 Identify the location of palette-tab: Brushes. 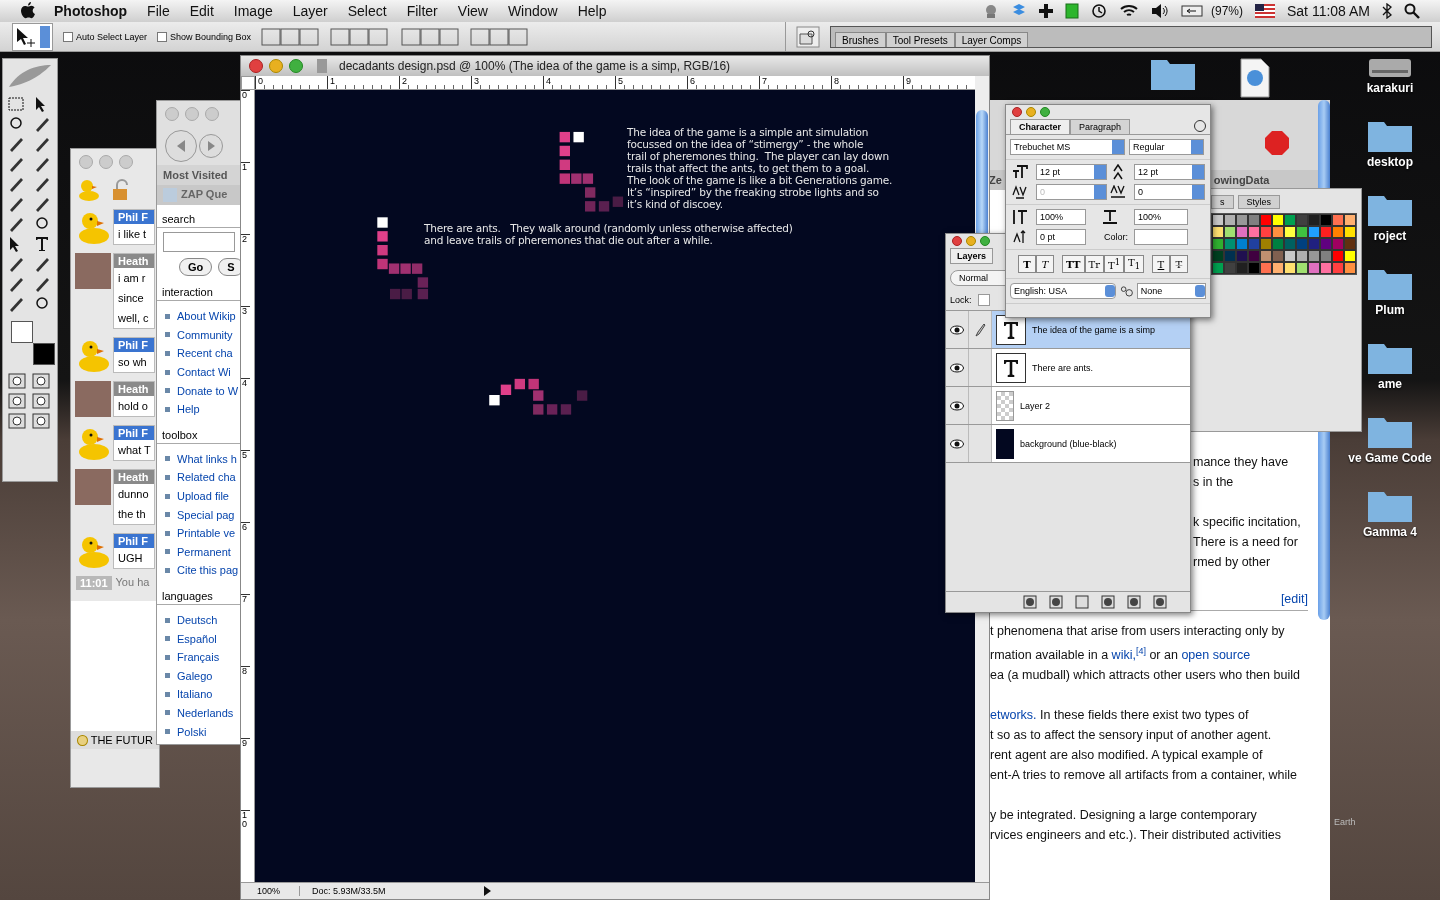
(860, 39).